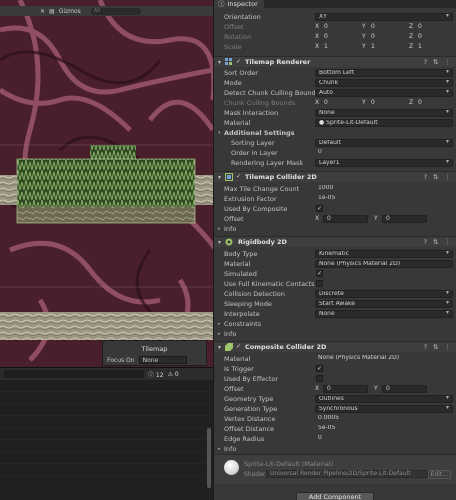 The width and height of the screenshot is (456, 500). I want to click on offset-distance-row: Offset Distance 5e-05, so click(335, 429).